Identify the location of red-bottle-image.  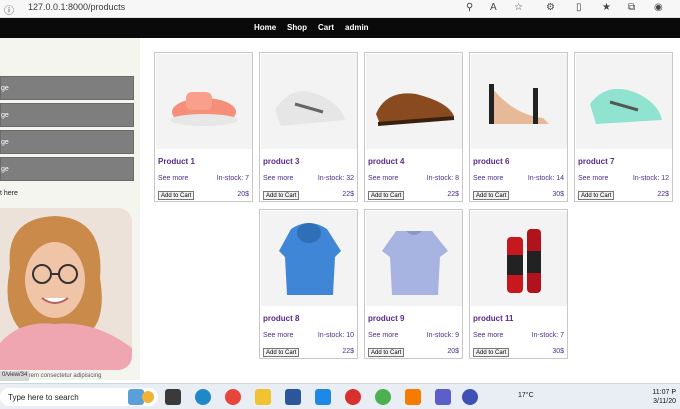
(524, 261).